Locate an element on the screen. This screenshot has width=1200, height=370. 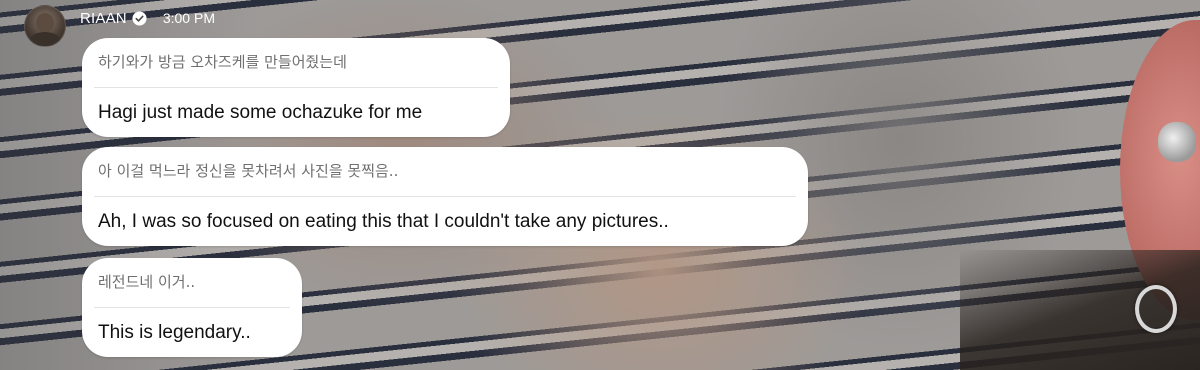
avatar-body-shape is located at coordinates (45, 39).